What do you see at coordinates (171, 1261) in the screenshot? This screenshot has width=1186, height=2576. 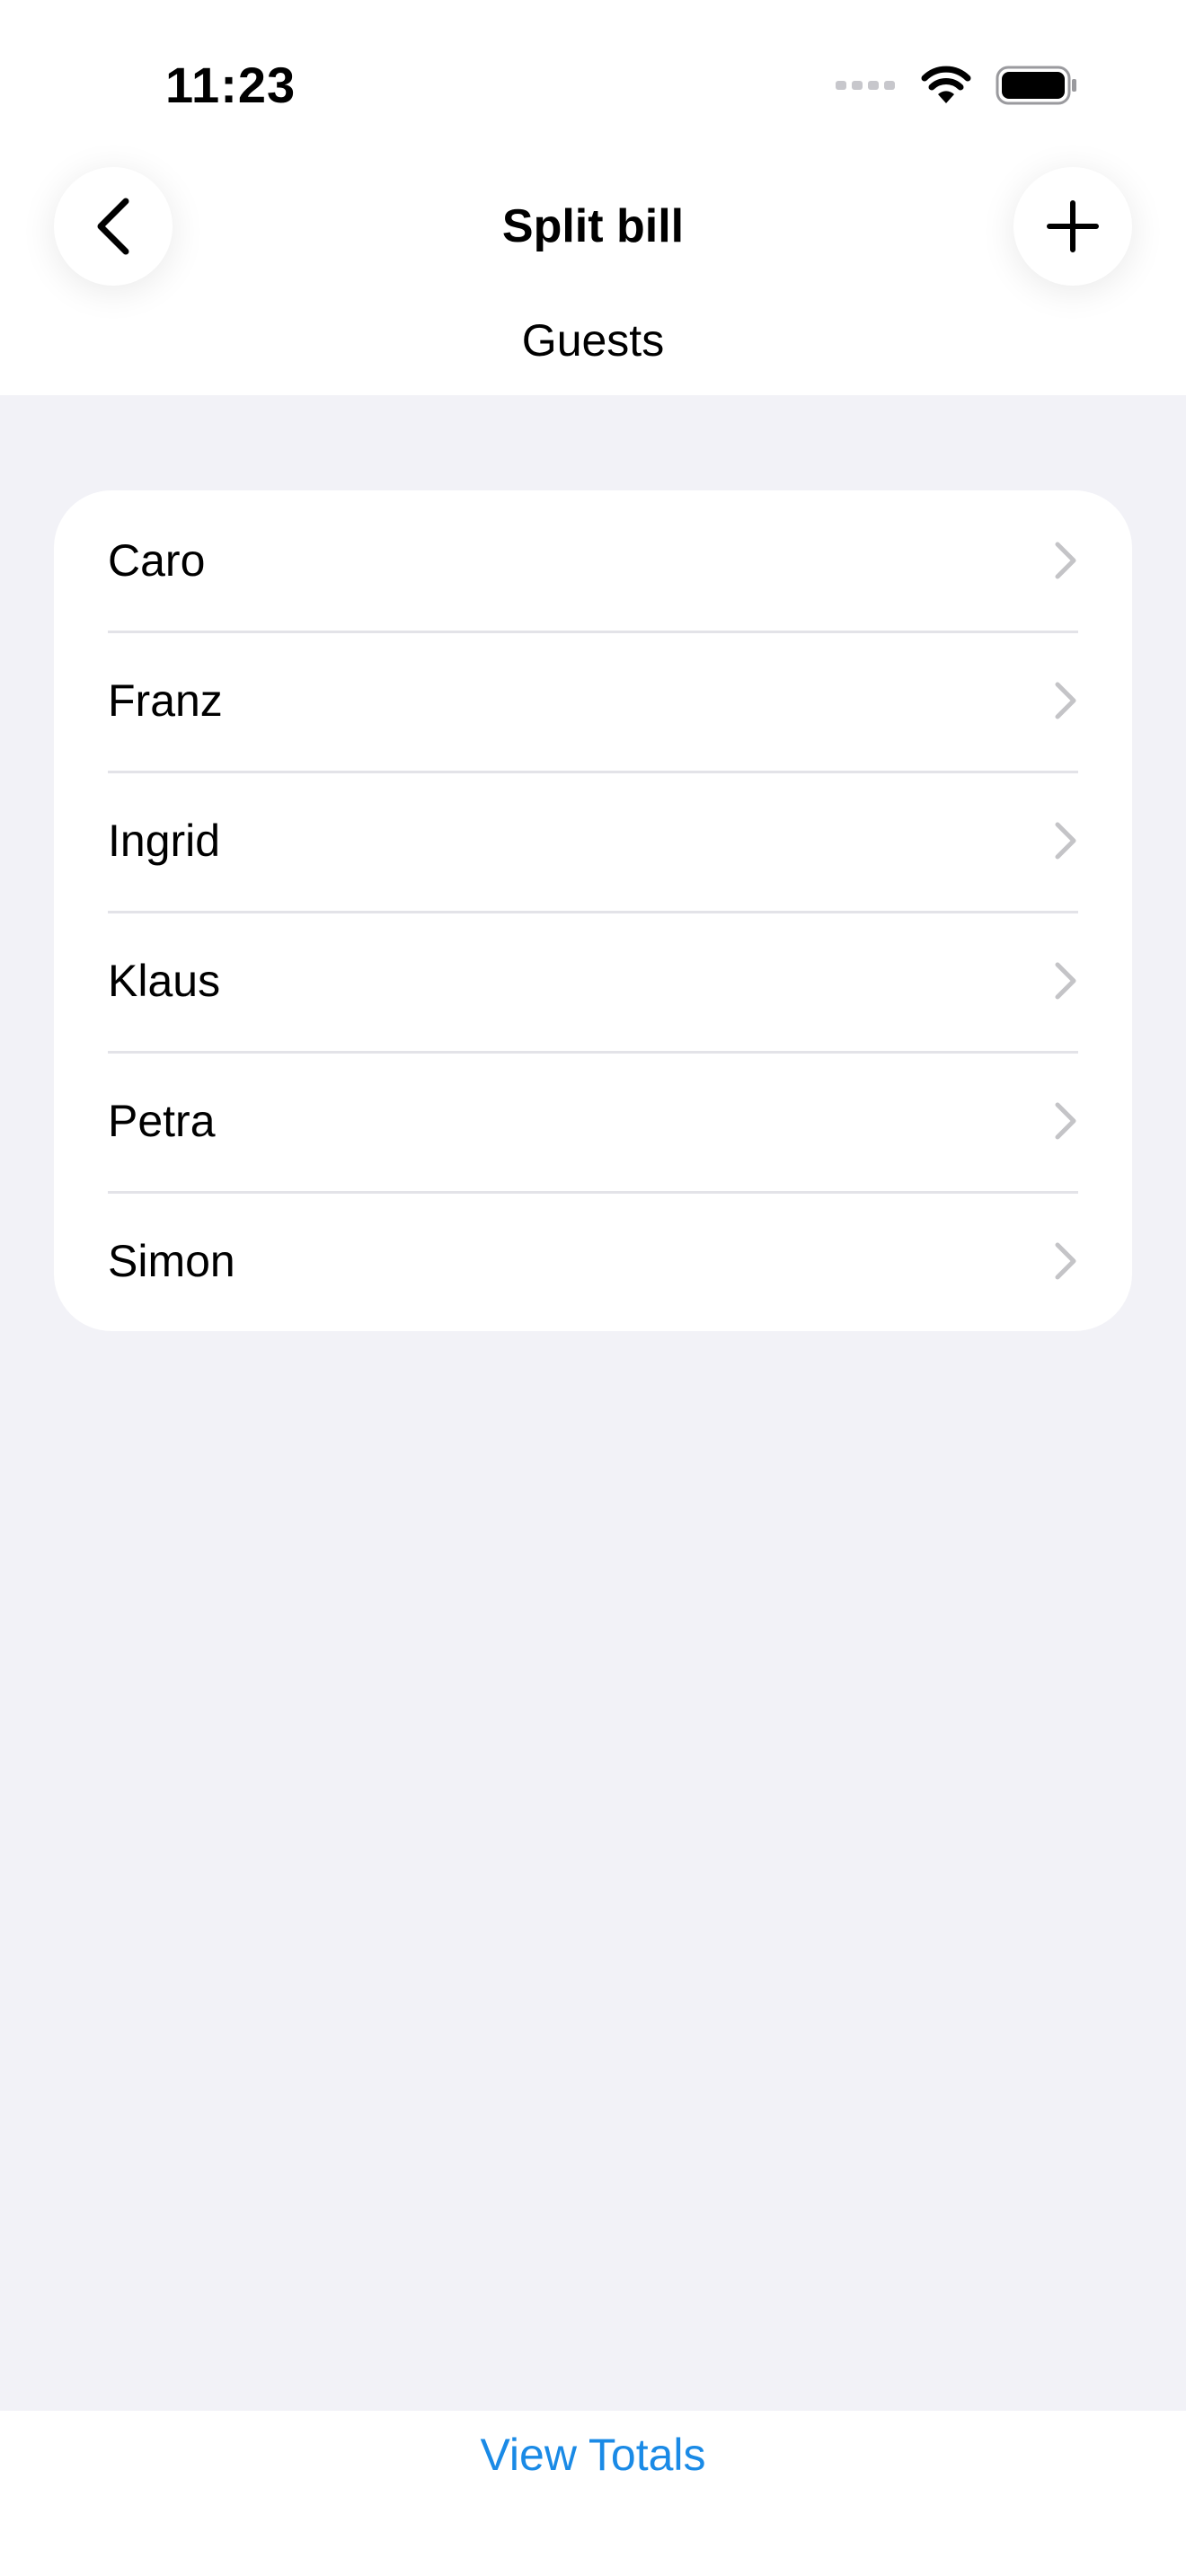 I see `guest-name: Simon` at bounding box center [171, 1261].